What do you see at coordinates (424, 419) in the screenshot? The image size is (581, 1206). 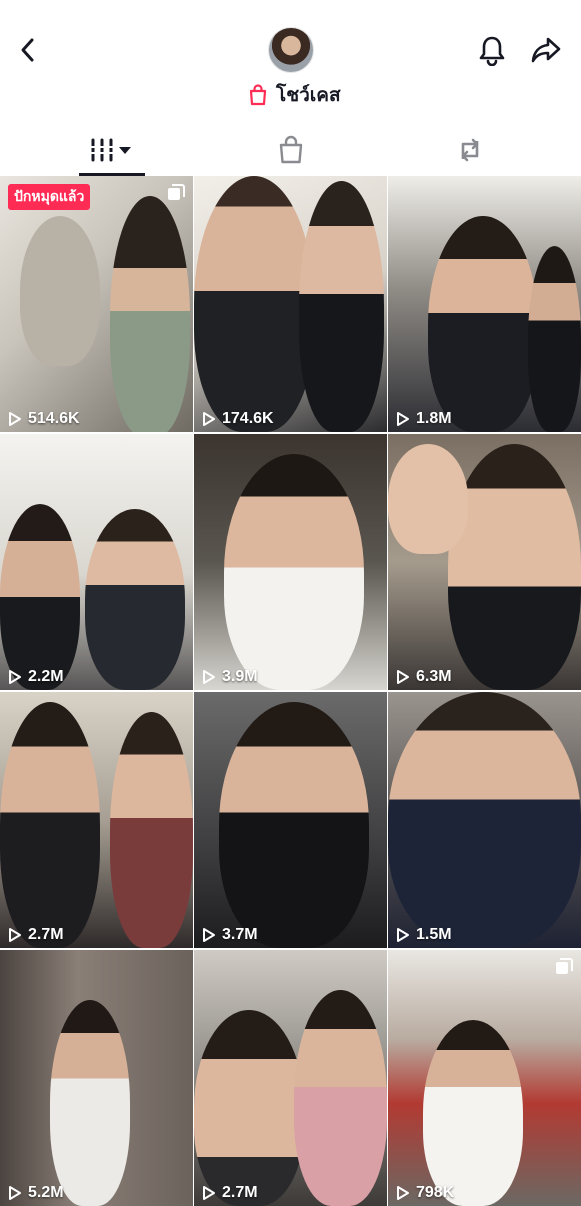 I see `view-count: 1.8M` at bounding box center [424, 419].